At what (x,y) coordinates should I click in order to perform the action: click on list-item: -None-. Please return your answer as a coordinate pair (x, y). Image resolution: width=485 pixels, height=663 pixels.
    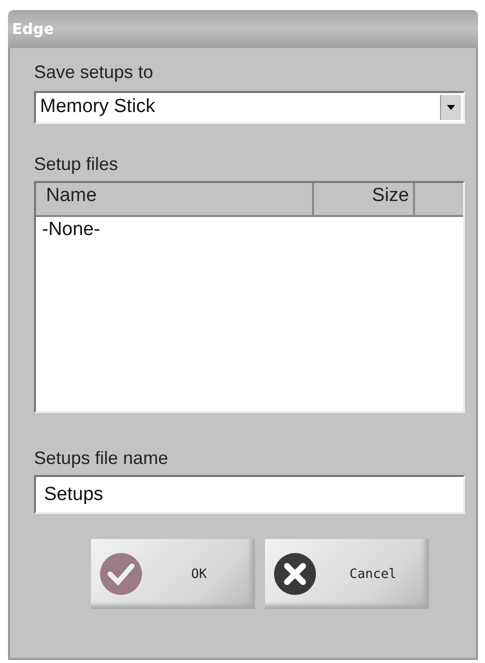
    Looking at the image, I should click on (71, 230).